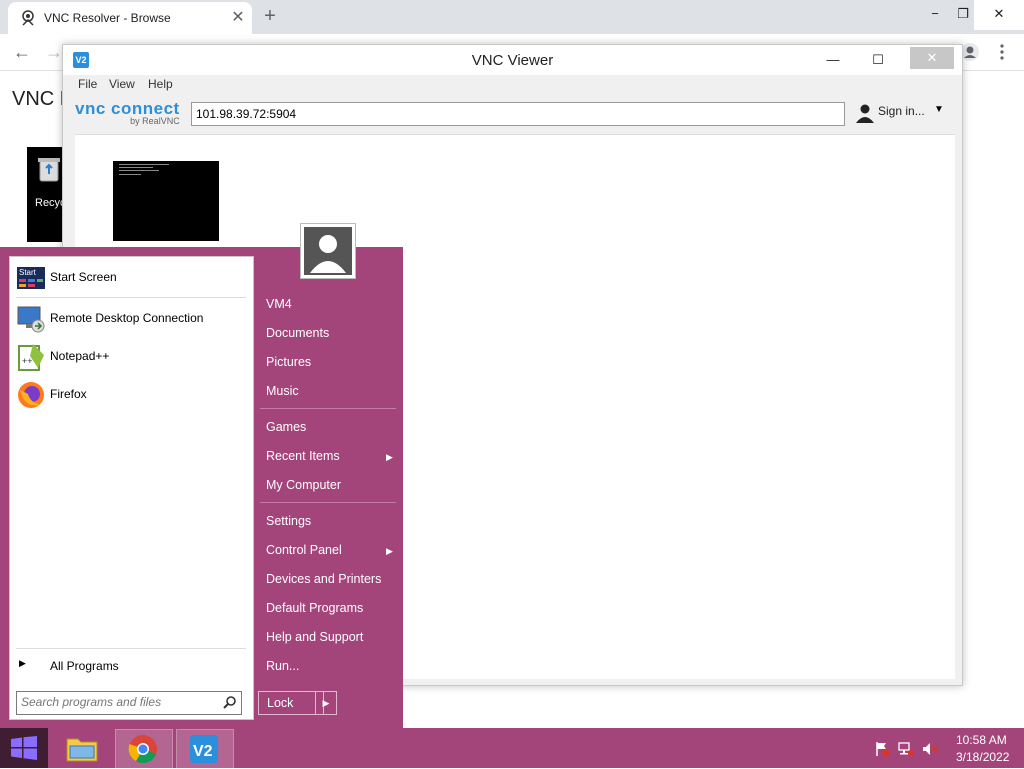 The image size is (1024, 769). What do you see at coordinates (84, 666) in the screenshot?
I see `all-programs-label: All Programs` at bounding box center [84, 666].